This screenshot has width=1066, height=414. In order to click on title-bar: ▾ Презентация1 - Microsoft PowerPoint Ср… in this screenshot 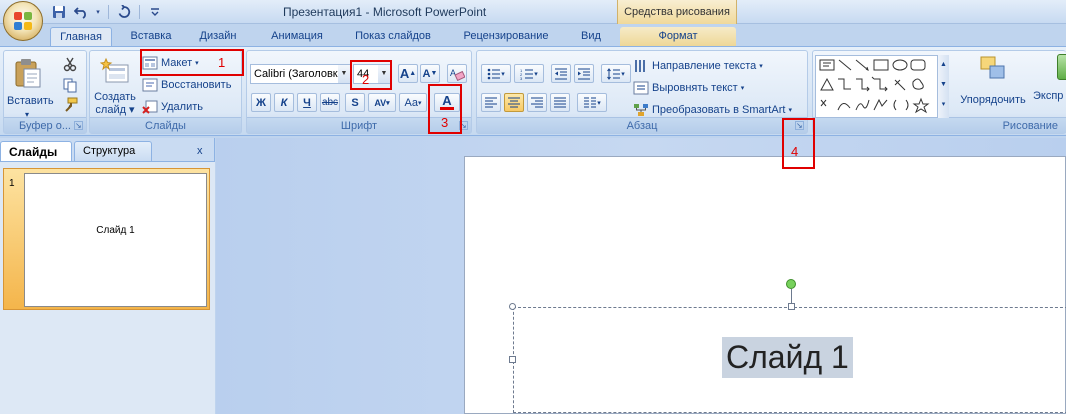, I will do `click(533, 12)`.